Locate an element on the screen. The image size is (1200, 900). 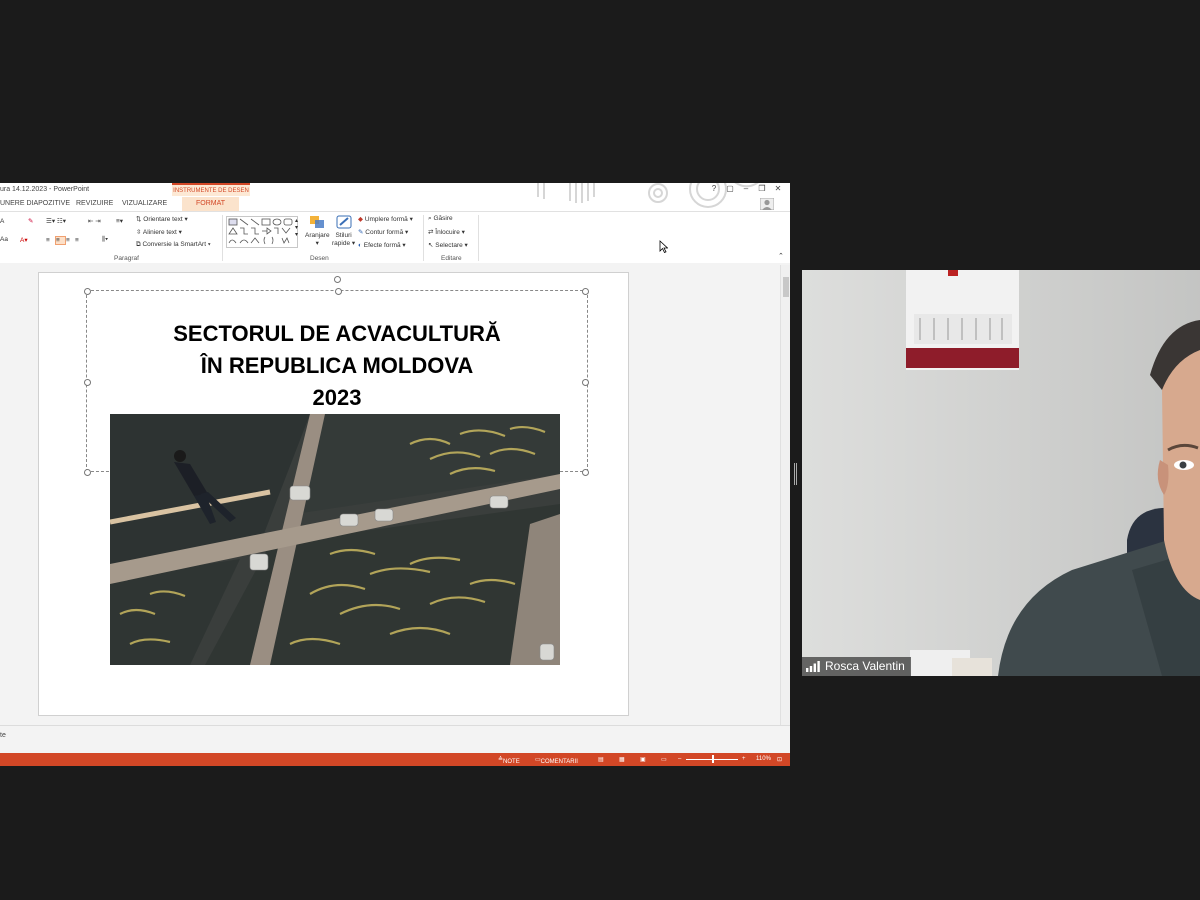
find-icon: ⌕ is located at coordinates (430, 218).